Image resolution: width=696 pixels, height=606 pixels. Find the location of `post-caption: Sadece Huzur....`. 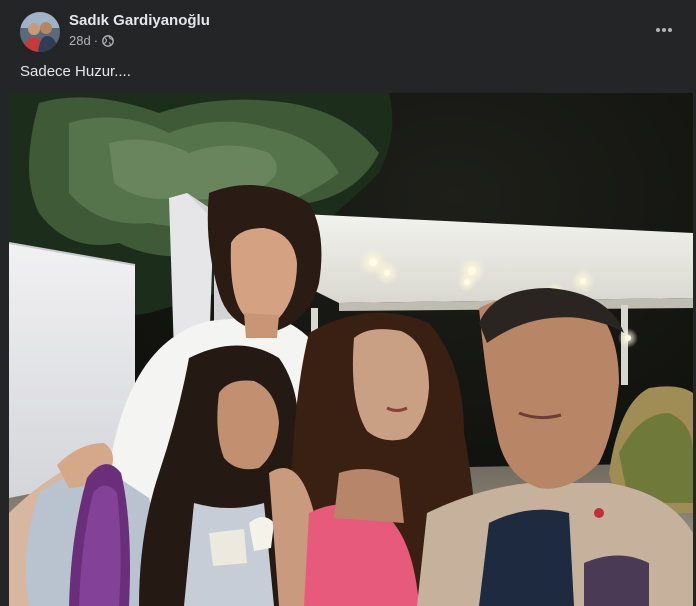

post-caption: Sadece Huzur.... is located at coordinates (75, 71).